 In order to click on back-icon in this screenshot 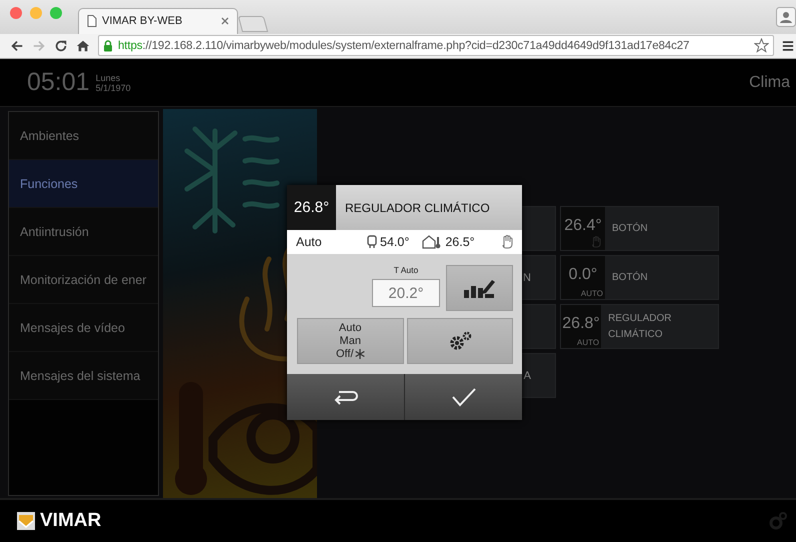, I will do `click(17, 45)`.